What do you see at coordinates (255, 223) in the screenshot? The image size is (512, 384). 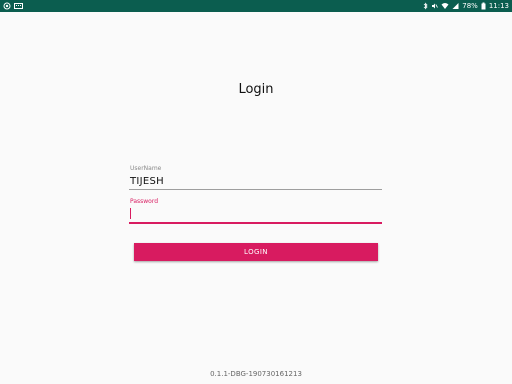 I see `password-underline` at bounding box center [255, 223].